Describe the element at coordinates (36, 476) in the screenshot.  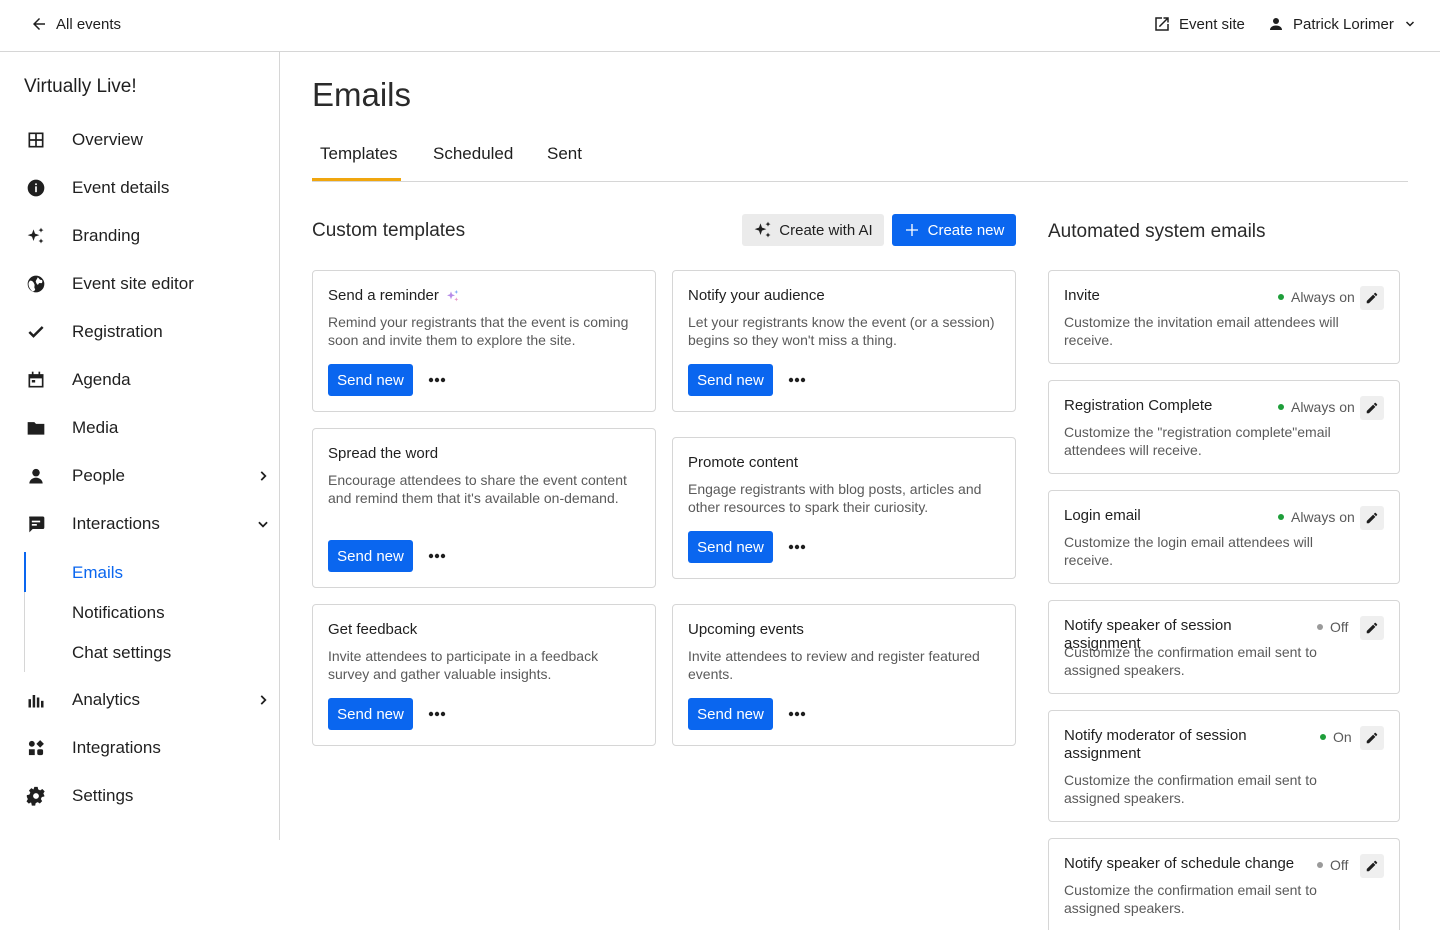
I see `person-icon` at that location.